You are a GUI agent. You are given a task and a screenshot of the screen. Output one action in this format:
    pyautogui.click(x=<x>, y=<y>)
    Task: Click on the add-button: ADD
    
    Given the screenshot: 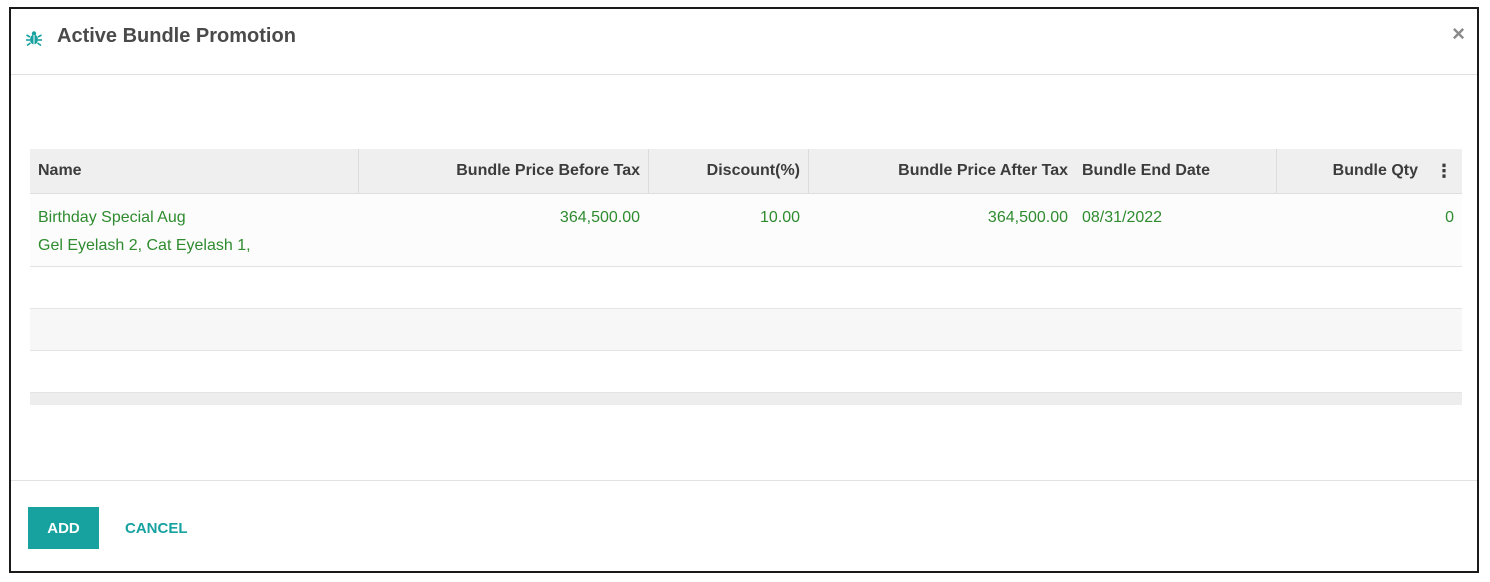 What is the action you would take?
    pyautogui.click(x=63, y=528)
    